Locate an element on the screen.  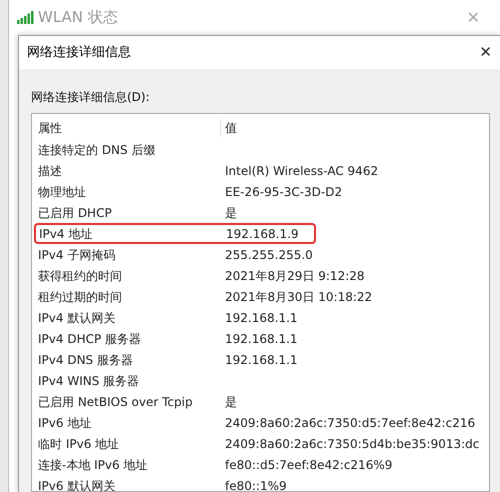
list-row: IPv4 DHCP 服务器 192.168.1.1 is located at coordinates (263, 338).